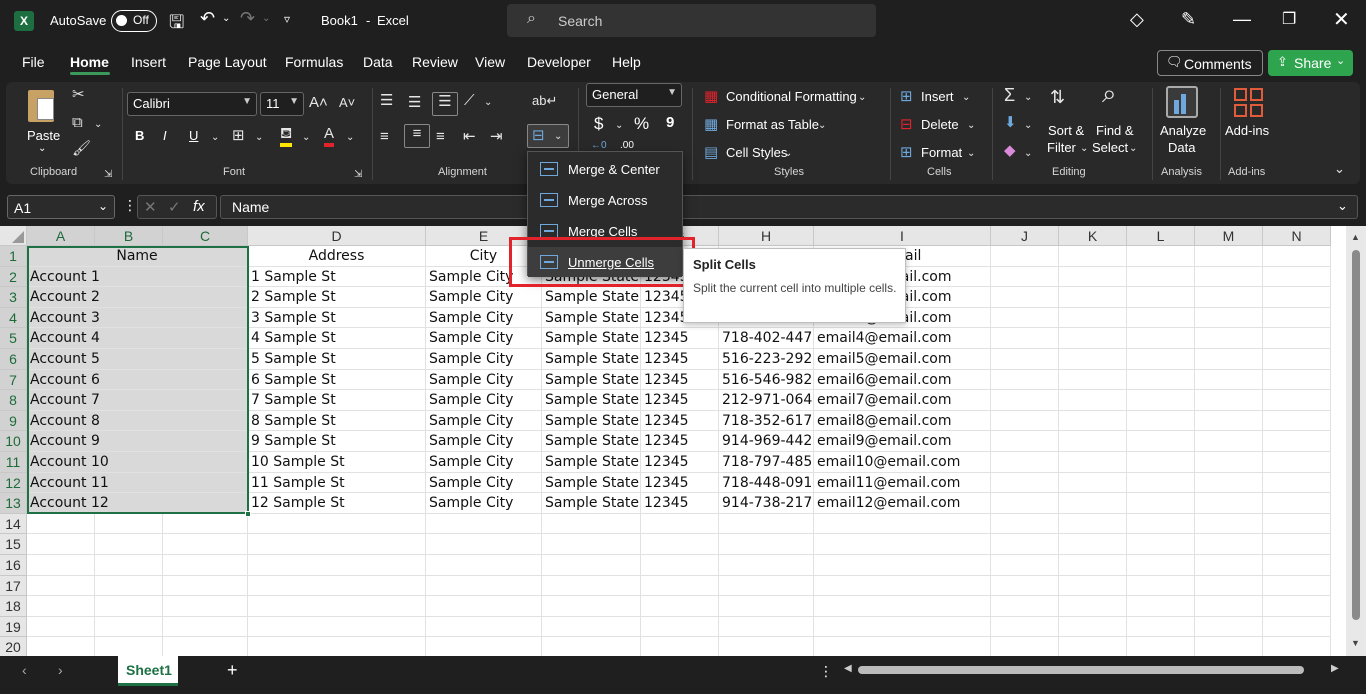  Describe the element at coordinates (1093, 670) in the screenshot. I see `horizontal-scrollbar: ◀ ▶` at that location.